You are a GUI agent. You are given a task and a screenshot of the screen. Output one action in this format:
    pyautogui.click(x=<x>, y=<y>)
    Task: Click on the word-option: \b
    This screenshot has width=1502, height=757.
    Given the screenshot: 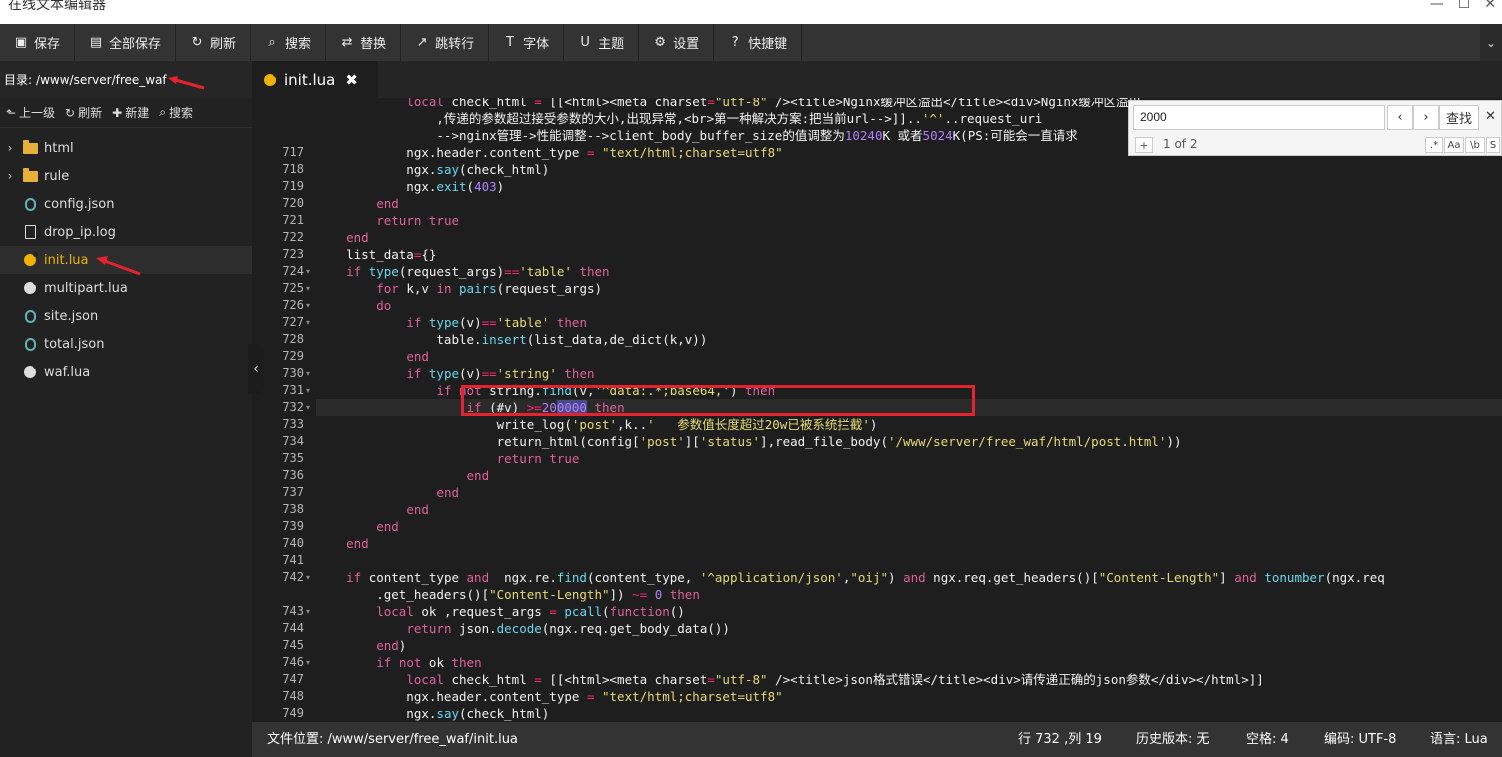 What is the action you would take?
    pyautogui.click(x=1475, y=145)
    